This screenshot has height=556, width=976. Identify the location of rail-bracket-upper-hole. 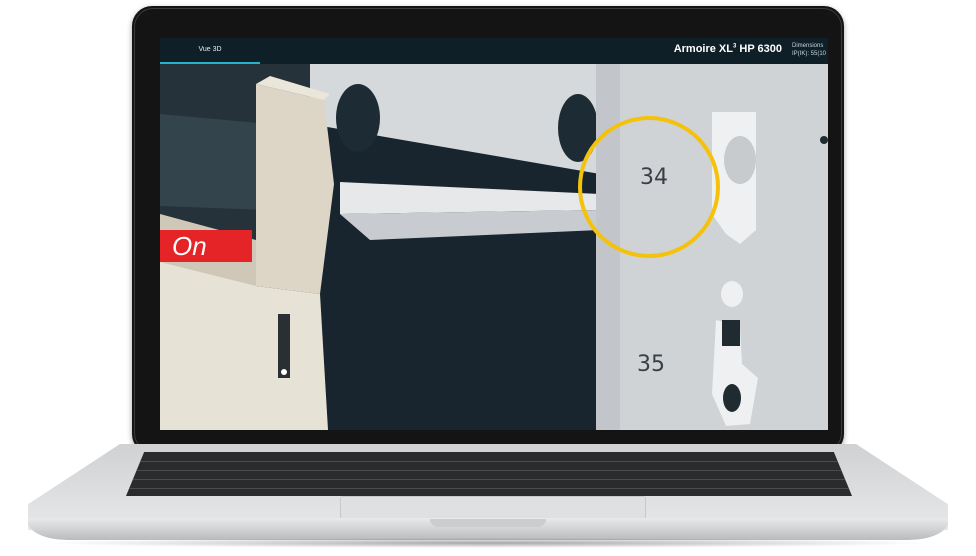
(740, 160).